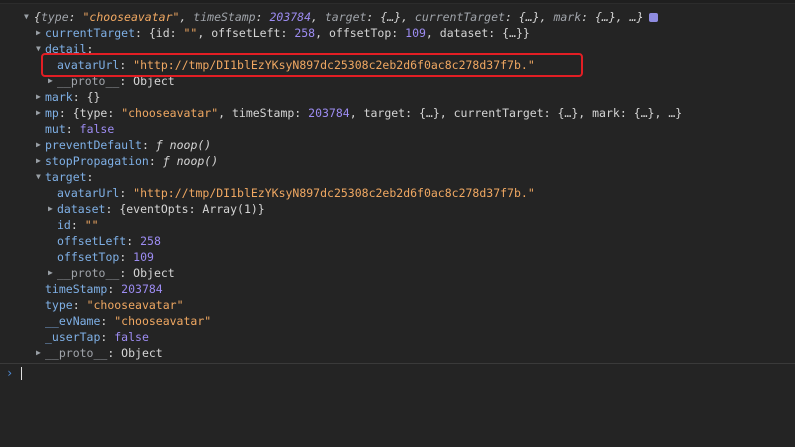 The height and width of the screenshot is (447, 795). I want to click on property-row-target: ▼ target:, so click(397, 177).